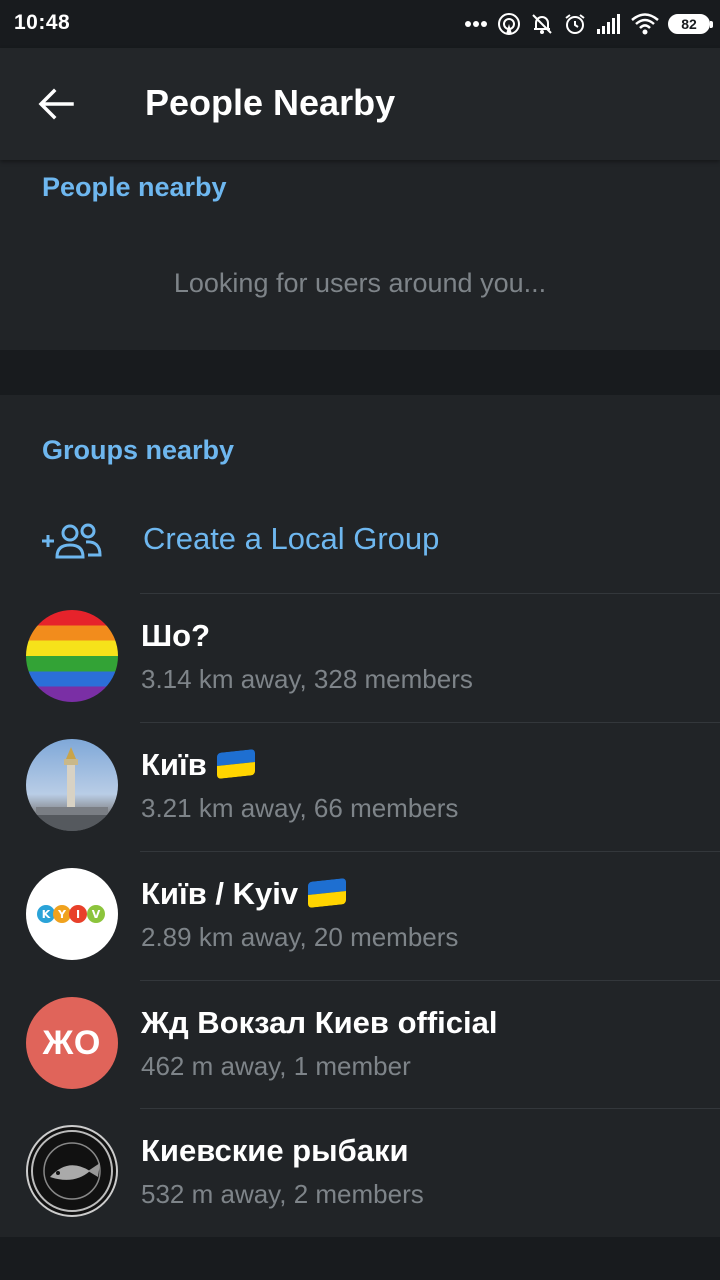  Describe the element at coordinates (360, 658) in the screenshot. I see `group-item-sho: Шо? 3.14 km away, 328 members` at that location.